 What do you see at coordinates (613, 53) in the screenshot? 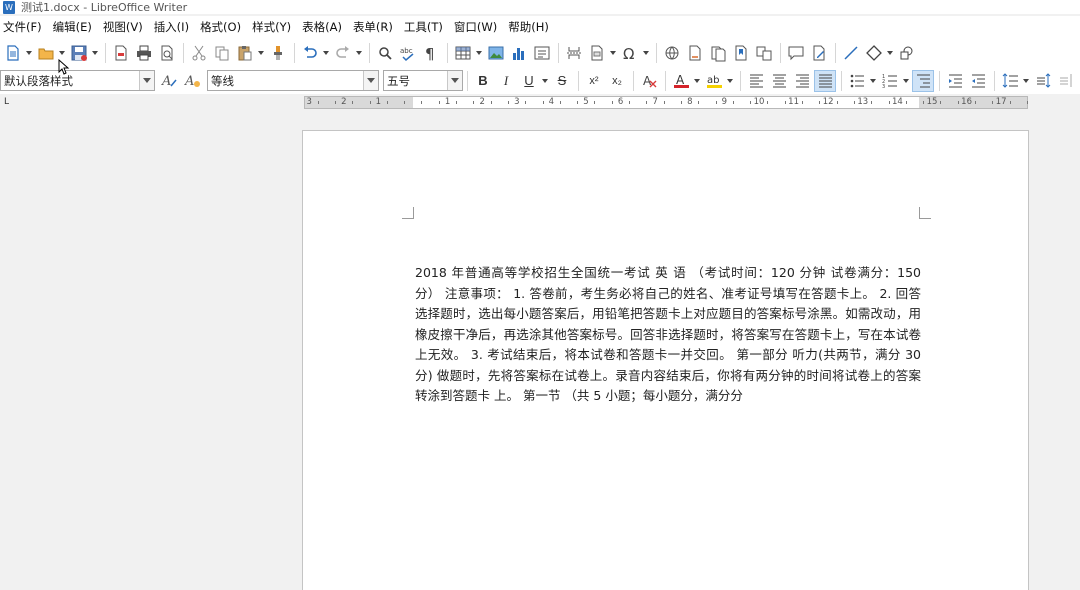
I see `field-dropdown` at bounding box center [613, 53].